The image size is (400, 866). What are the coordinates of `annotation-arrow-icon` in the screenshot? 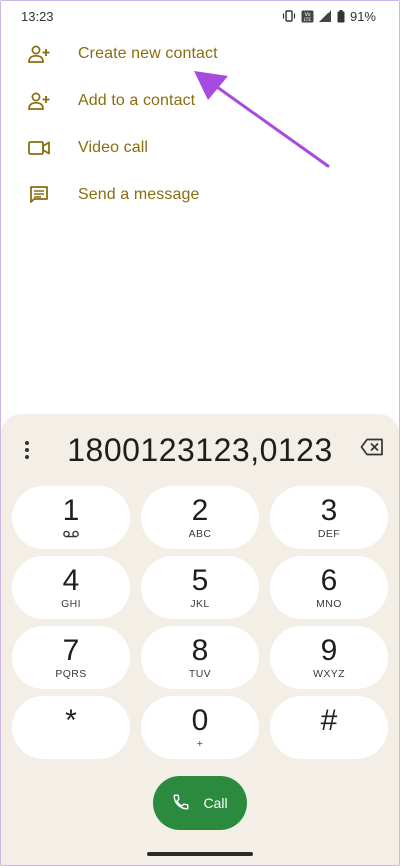 It's located at (262, 119).